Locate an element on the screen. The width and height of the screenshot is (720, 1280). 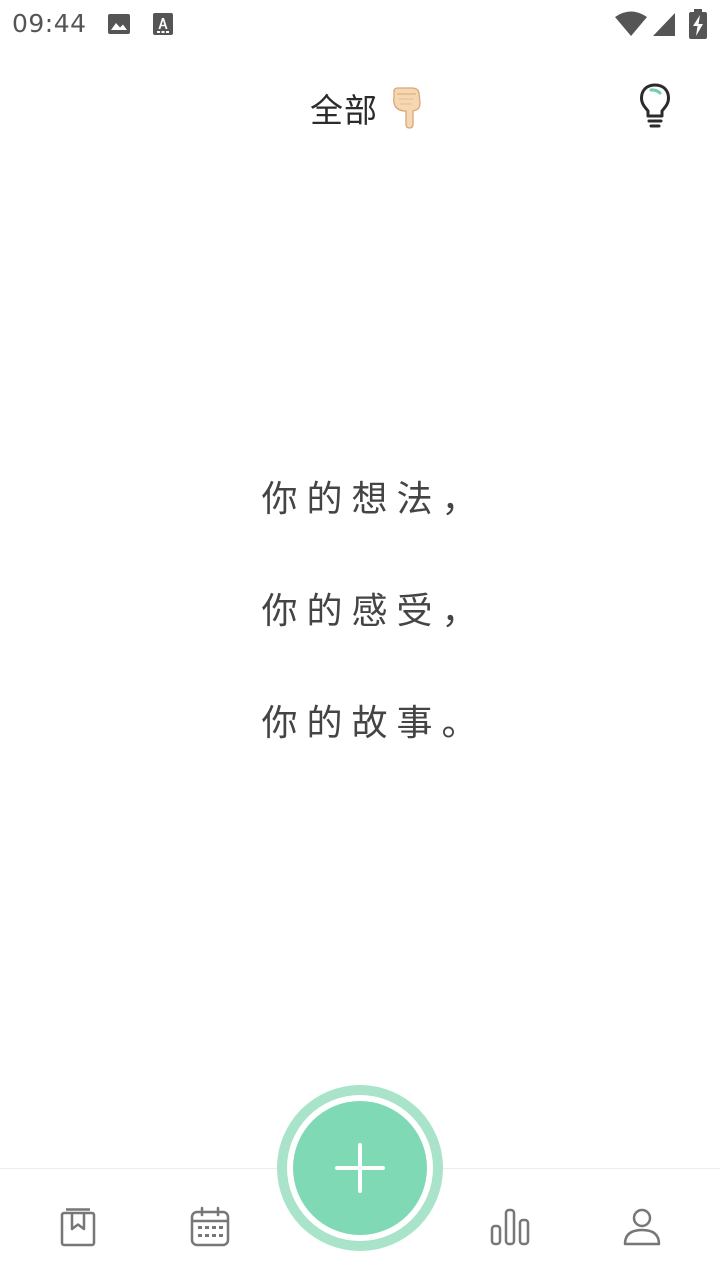
calendar-icon is located at coordinates (210, 1226).